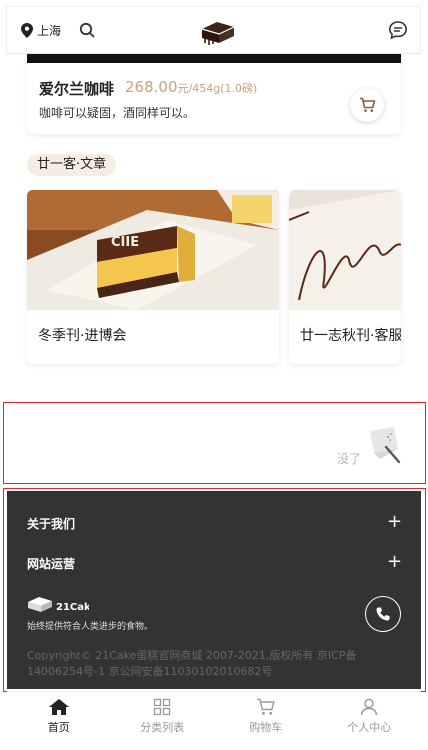  I want to click on article-section-tag: 廿一客·文章, so click(72, 165).